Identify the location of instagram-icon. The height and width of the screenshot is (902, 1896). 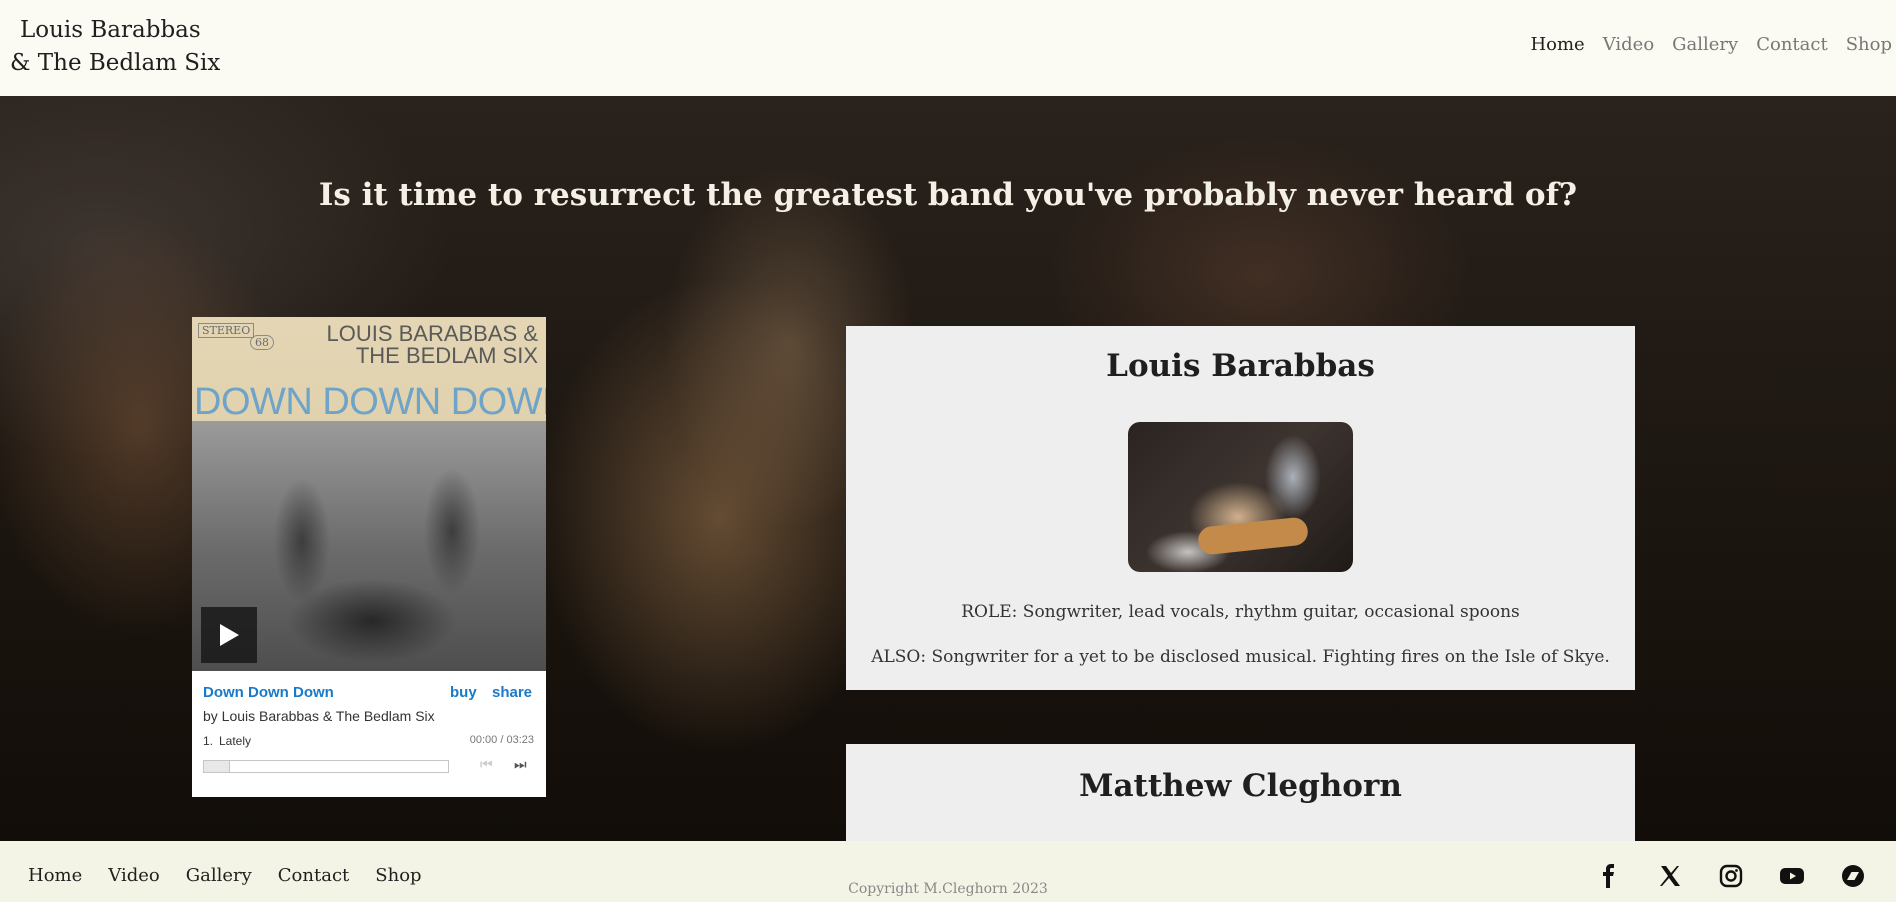
(1731, 876).